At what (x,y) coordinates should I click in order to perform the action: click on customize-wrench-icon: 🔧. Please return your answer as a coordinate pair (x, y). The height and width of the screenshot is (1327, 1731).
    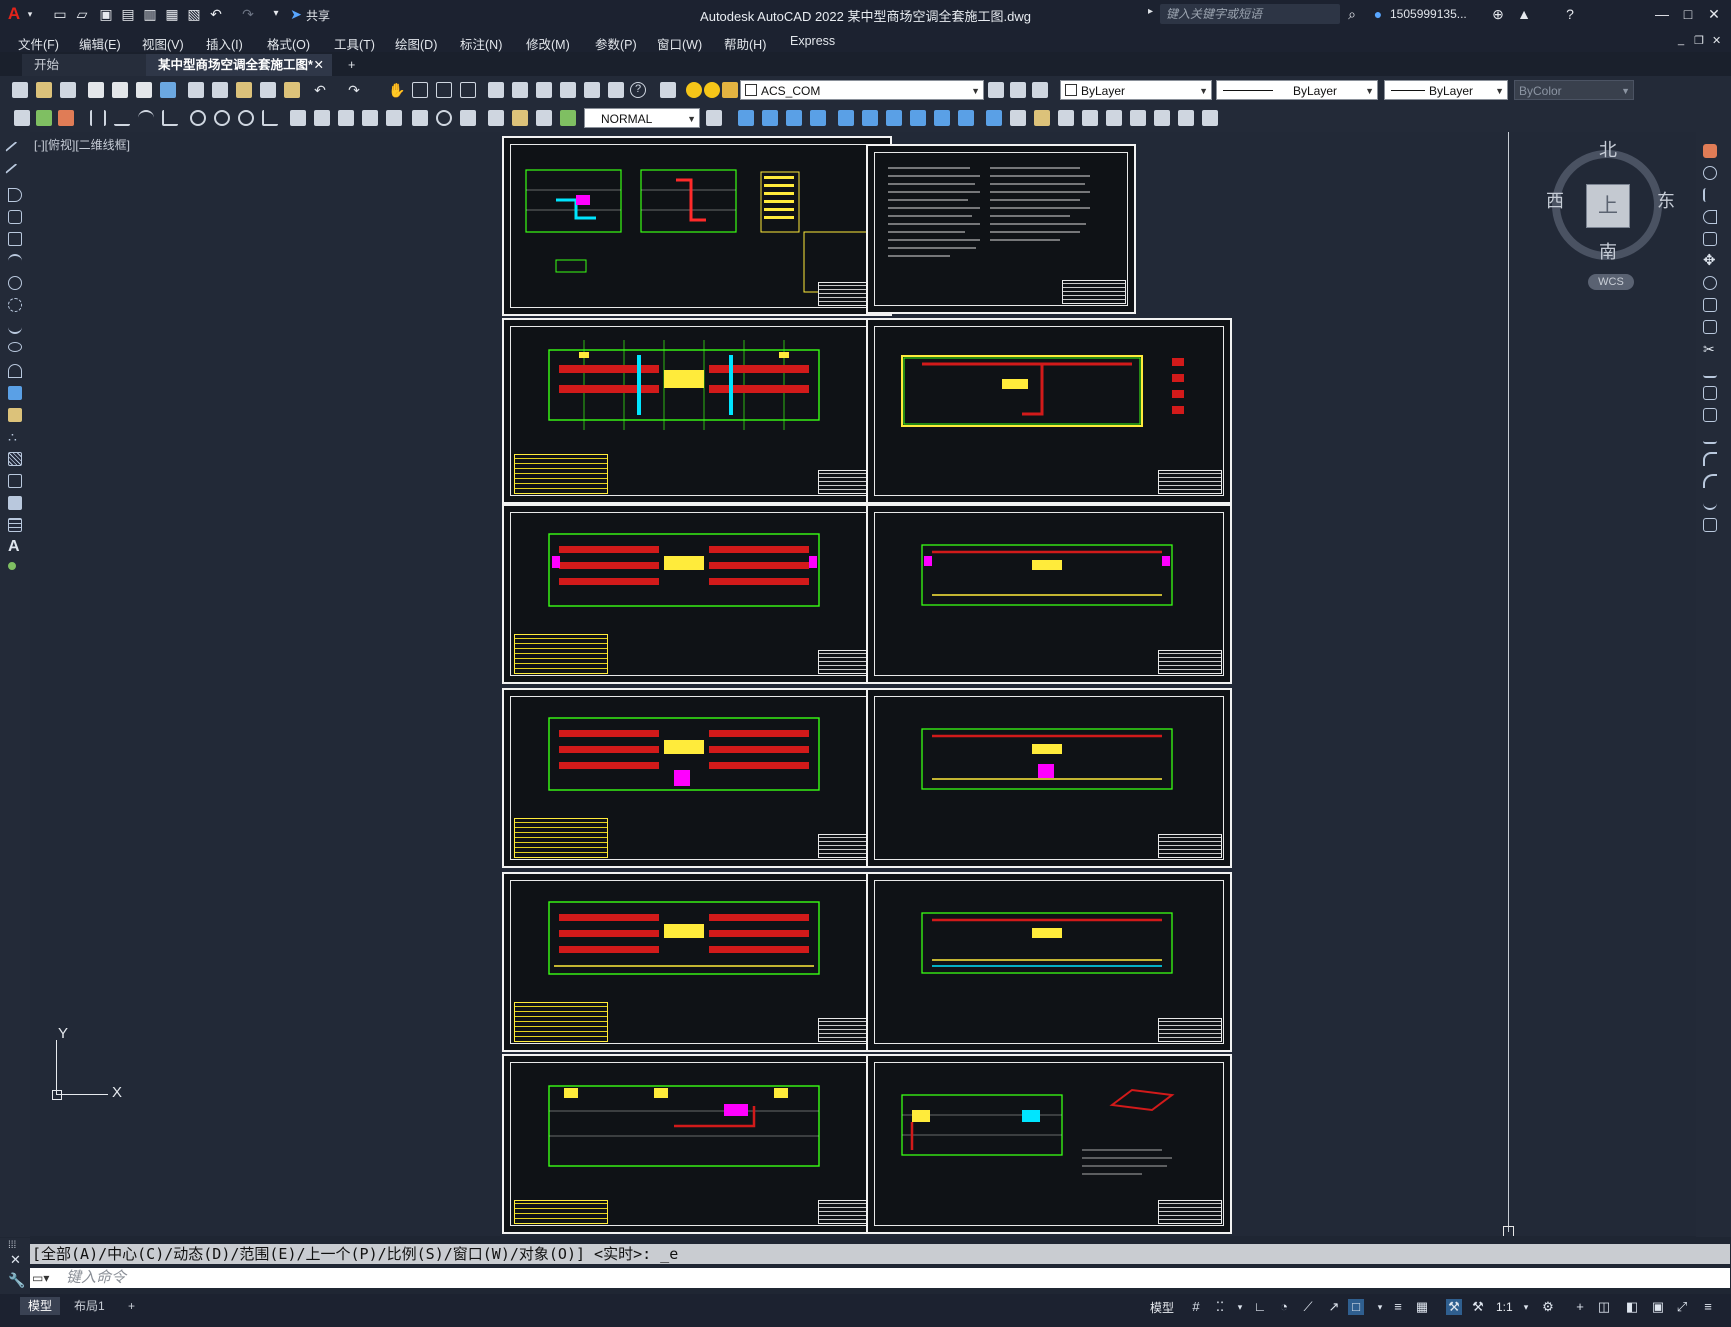
    Looking at the image, I should click on (16, 1280).